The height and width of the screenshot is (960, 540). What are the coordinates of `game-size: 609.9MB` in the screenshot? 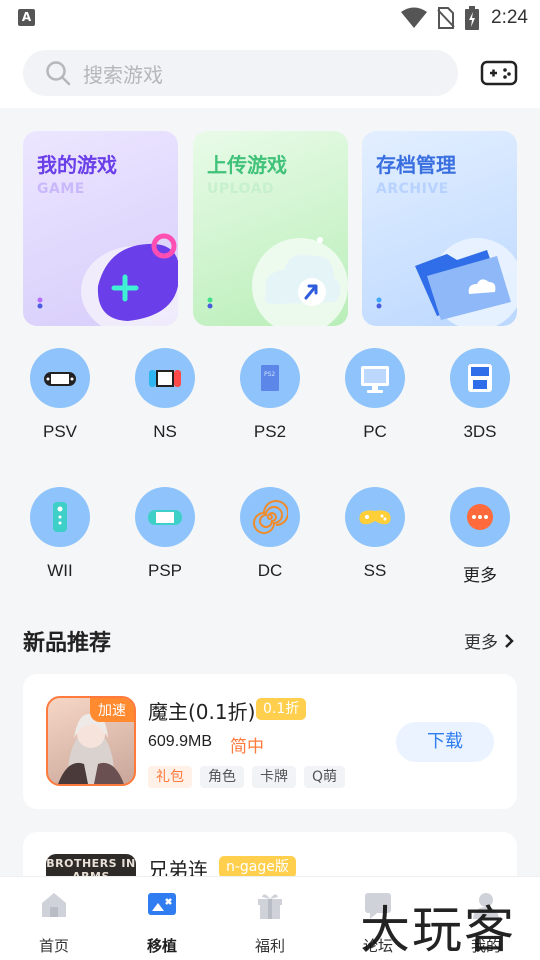 It's located at (180, 741).